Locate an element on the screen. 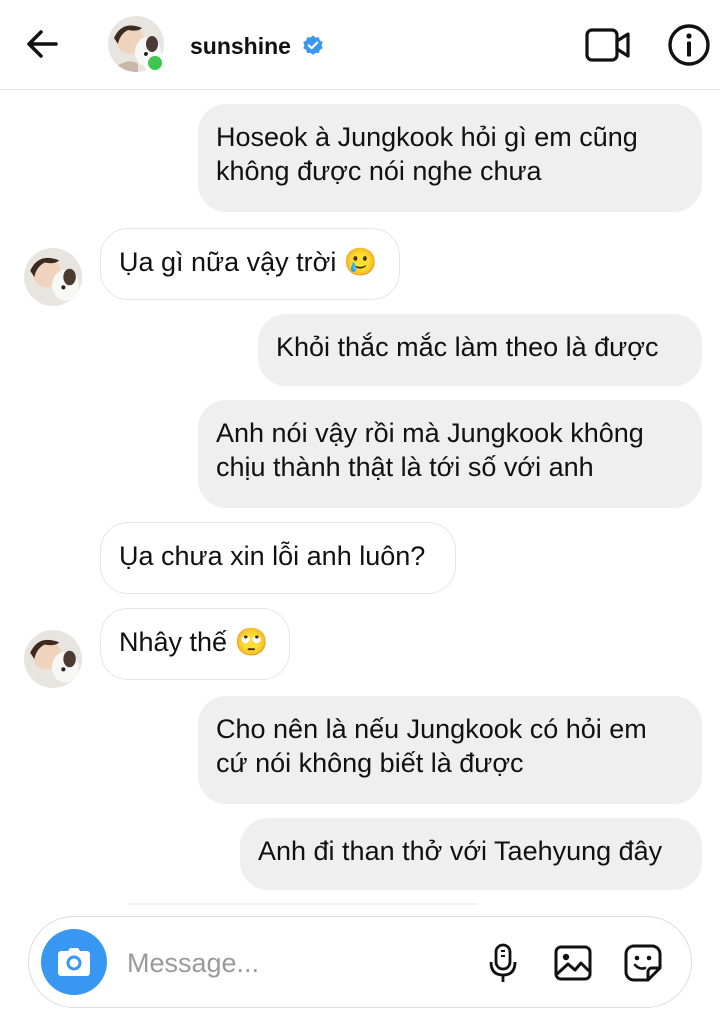  info-button is located at coordinates (689, 45).